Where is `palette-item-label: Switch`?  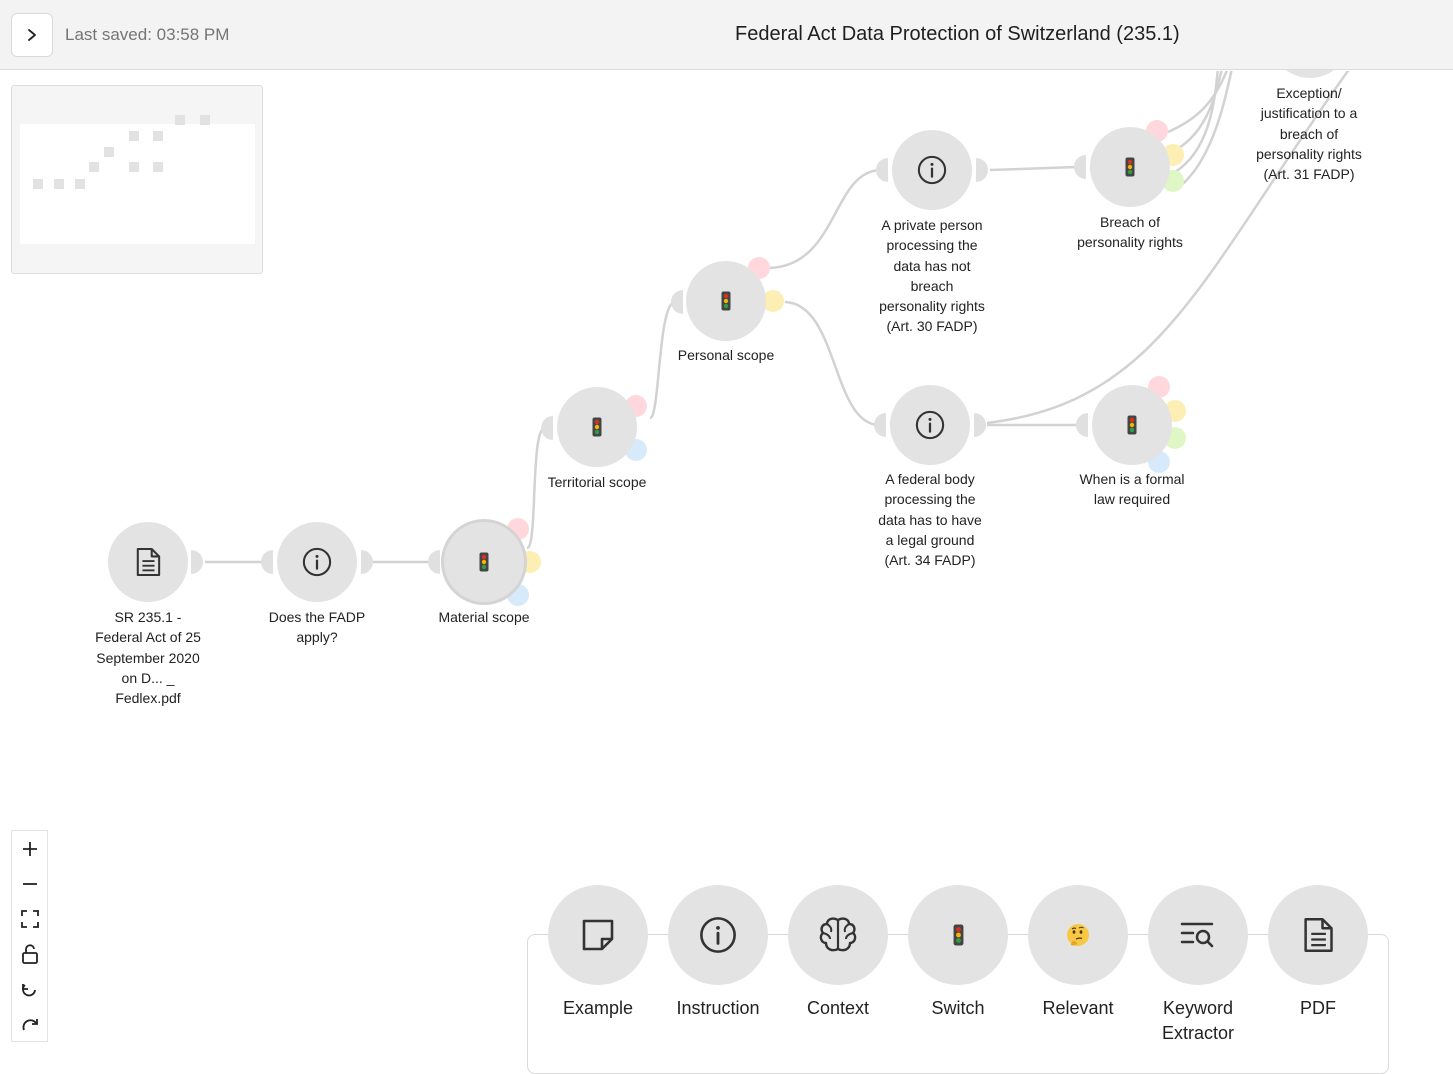
palette-item-label: Switch is located at coordinates (958, 1008).